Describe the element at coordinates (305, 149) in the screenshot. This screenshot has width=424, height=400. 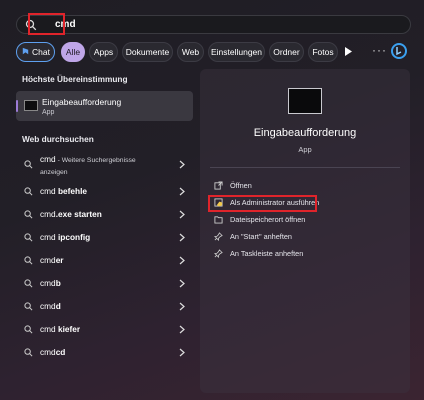
I see `details-app-type: App` at that location.